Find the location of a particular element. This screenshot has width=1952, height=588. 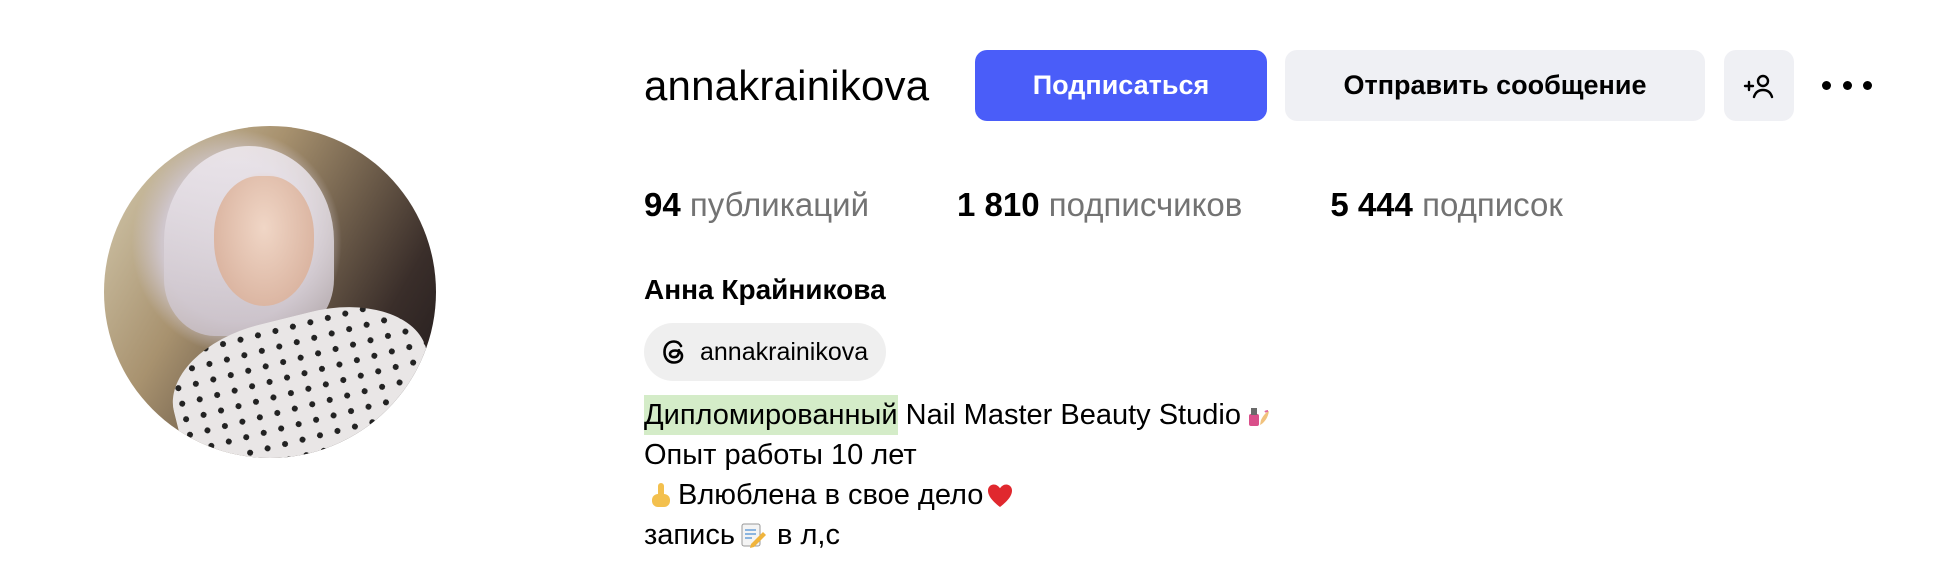

stat-followers-label: подписчиков is located at coordinates (1145, 204).